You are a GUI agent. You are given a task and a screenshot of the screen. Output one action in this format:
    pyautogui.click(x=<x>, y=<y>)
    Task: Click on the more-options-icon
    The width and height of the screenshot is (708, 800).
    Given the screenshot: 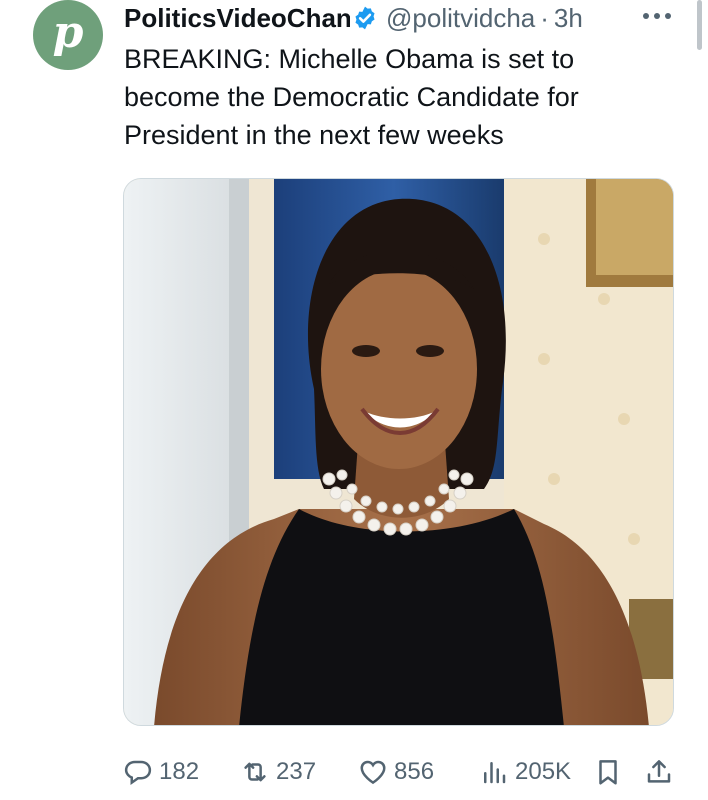 What is the action you would take?
    pyautogui.click(x=657, y=16)
    